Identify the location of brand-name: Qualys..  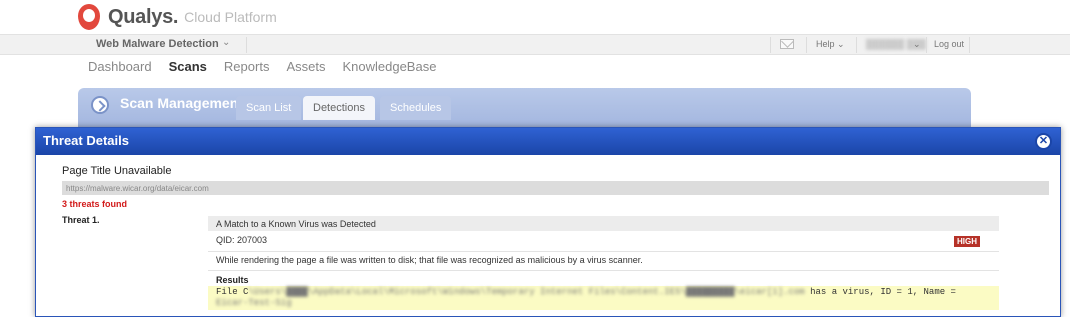
(143, 16).